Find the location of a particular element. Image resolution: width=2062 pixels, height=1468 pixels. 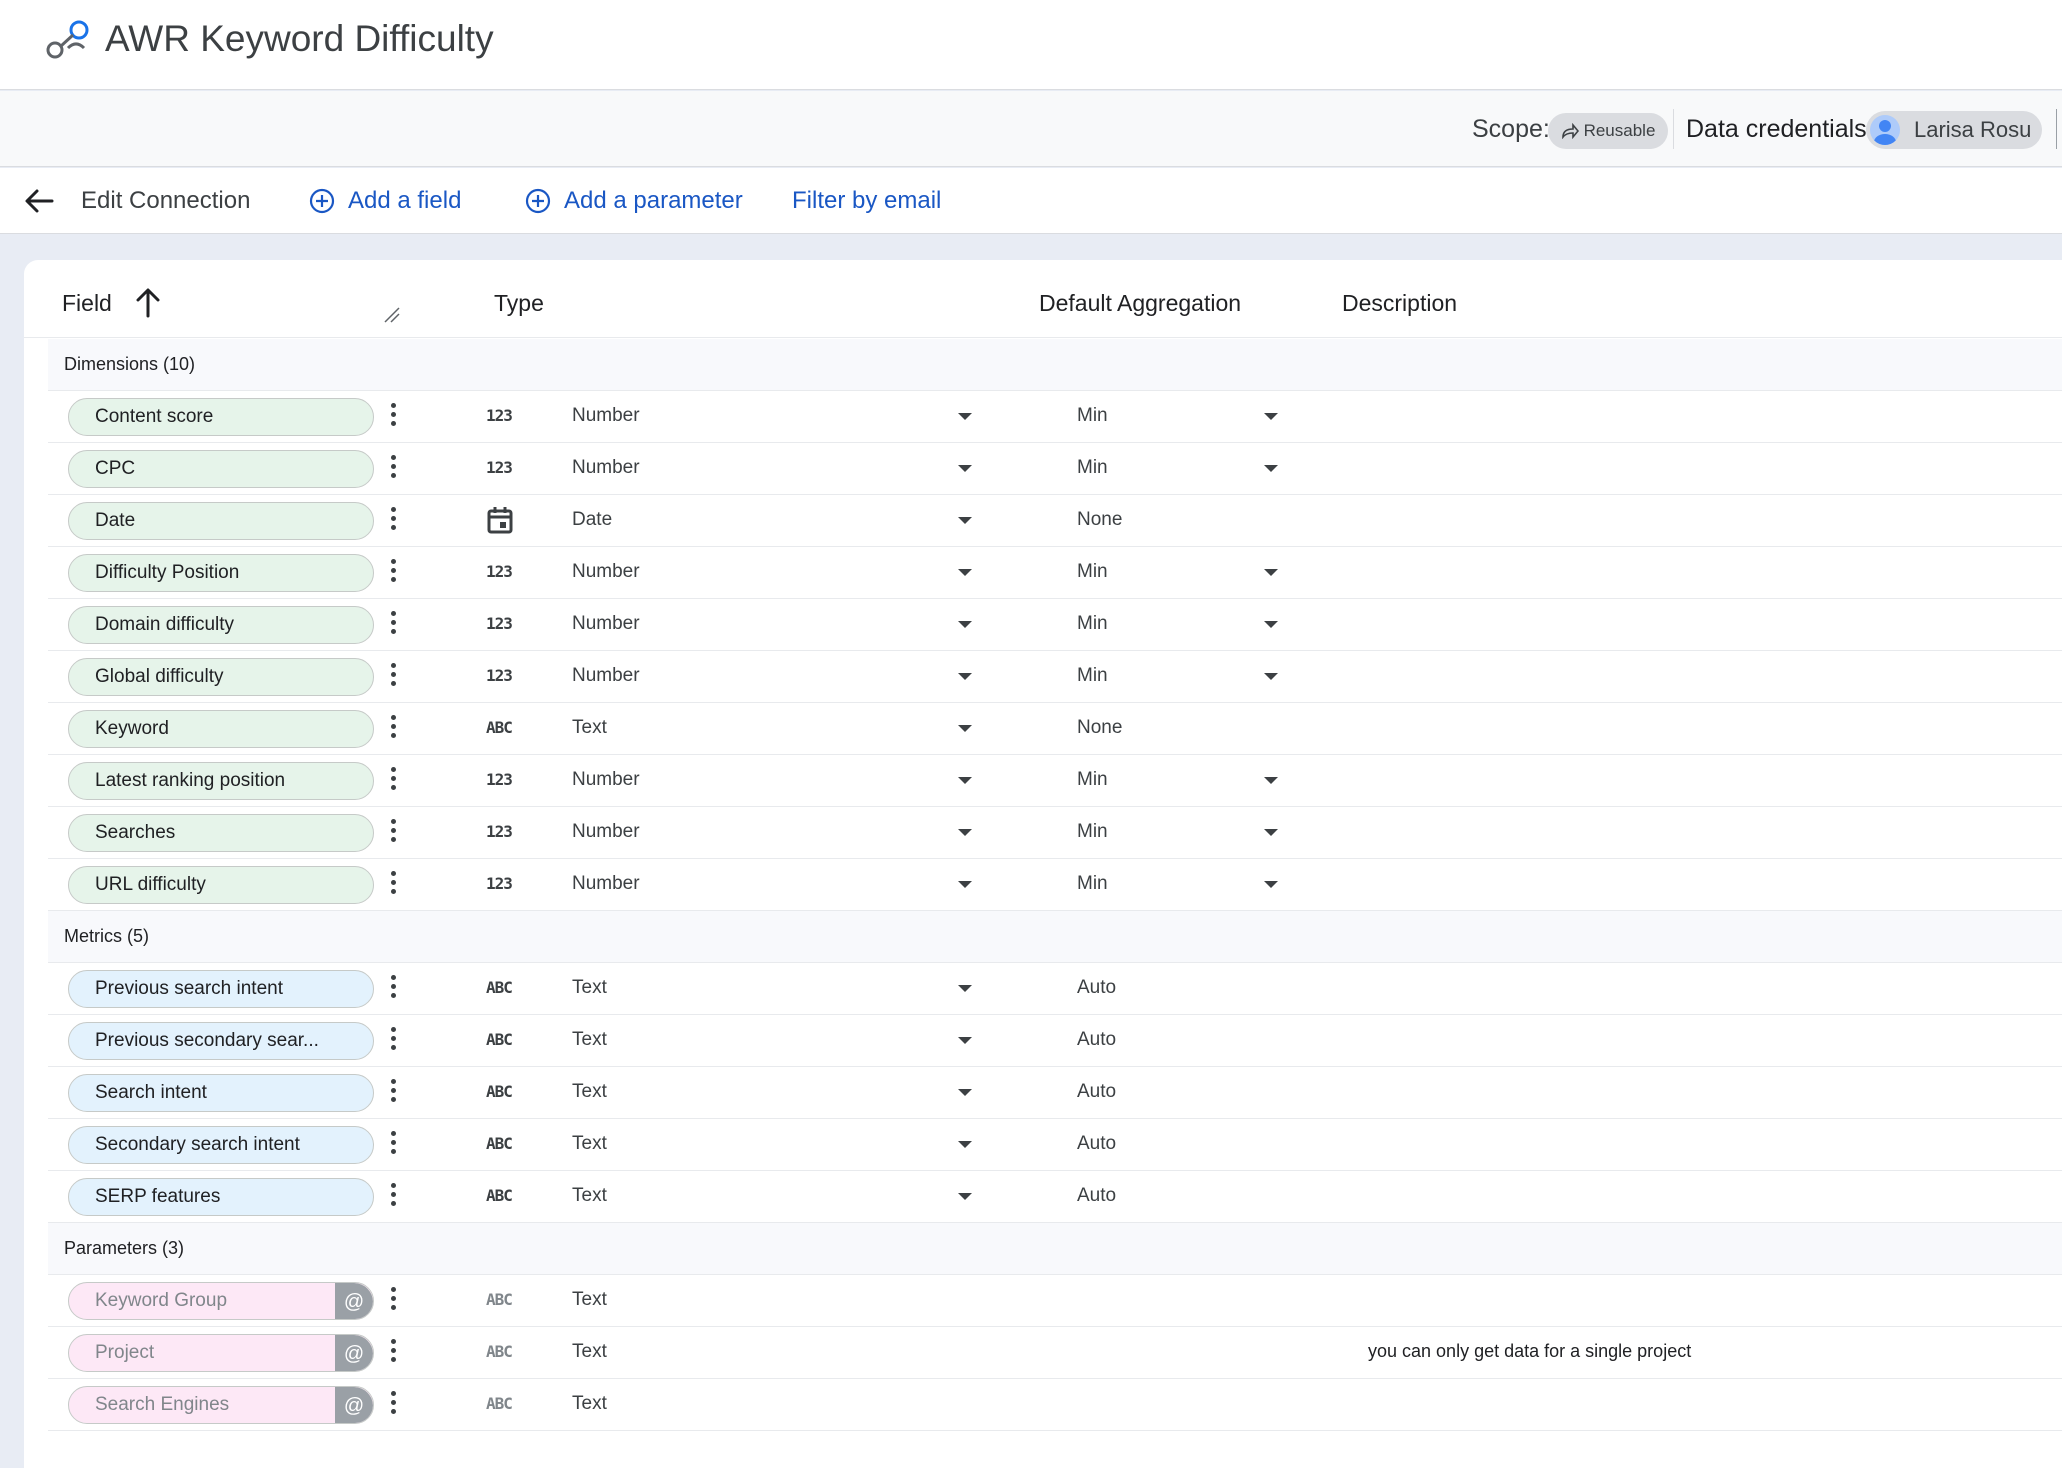

field-pill: Search intent is located at coordinates (221, 1093).